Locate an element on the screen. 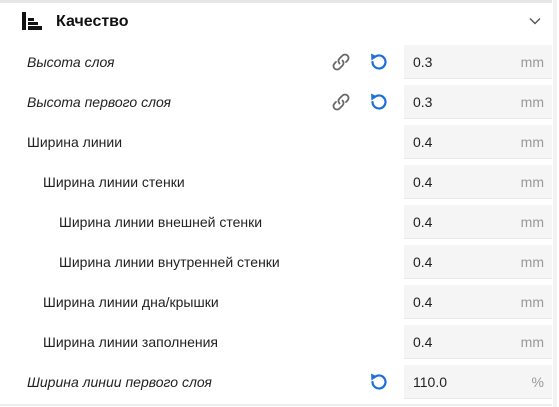 Image resolution: width=559 pixels, height=407 pixels. setting-label: Ширина линии стенки is located at coordinates (114, 182).